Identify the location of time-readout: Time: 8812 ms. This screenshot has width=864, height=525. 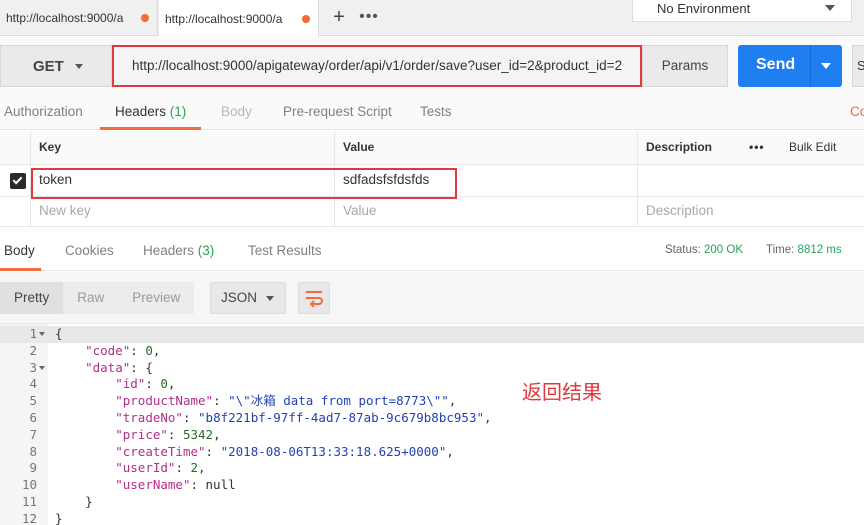
(804, 250).